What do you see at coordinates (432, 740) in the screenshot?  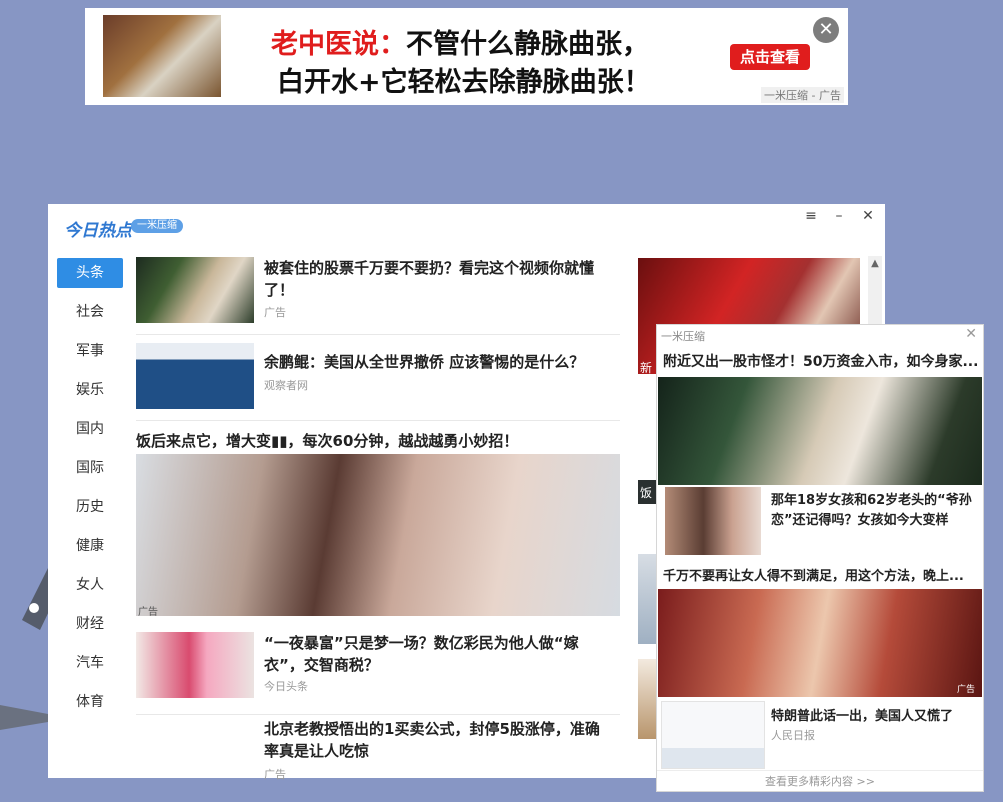 I see `item-title: 北京老教授悟出的1买卖公式，封停5股涨停，准确率真是让人吃惊` at bounding box center [432, 740].